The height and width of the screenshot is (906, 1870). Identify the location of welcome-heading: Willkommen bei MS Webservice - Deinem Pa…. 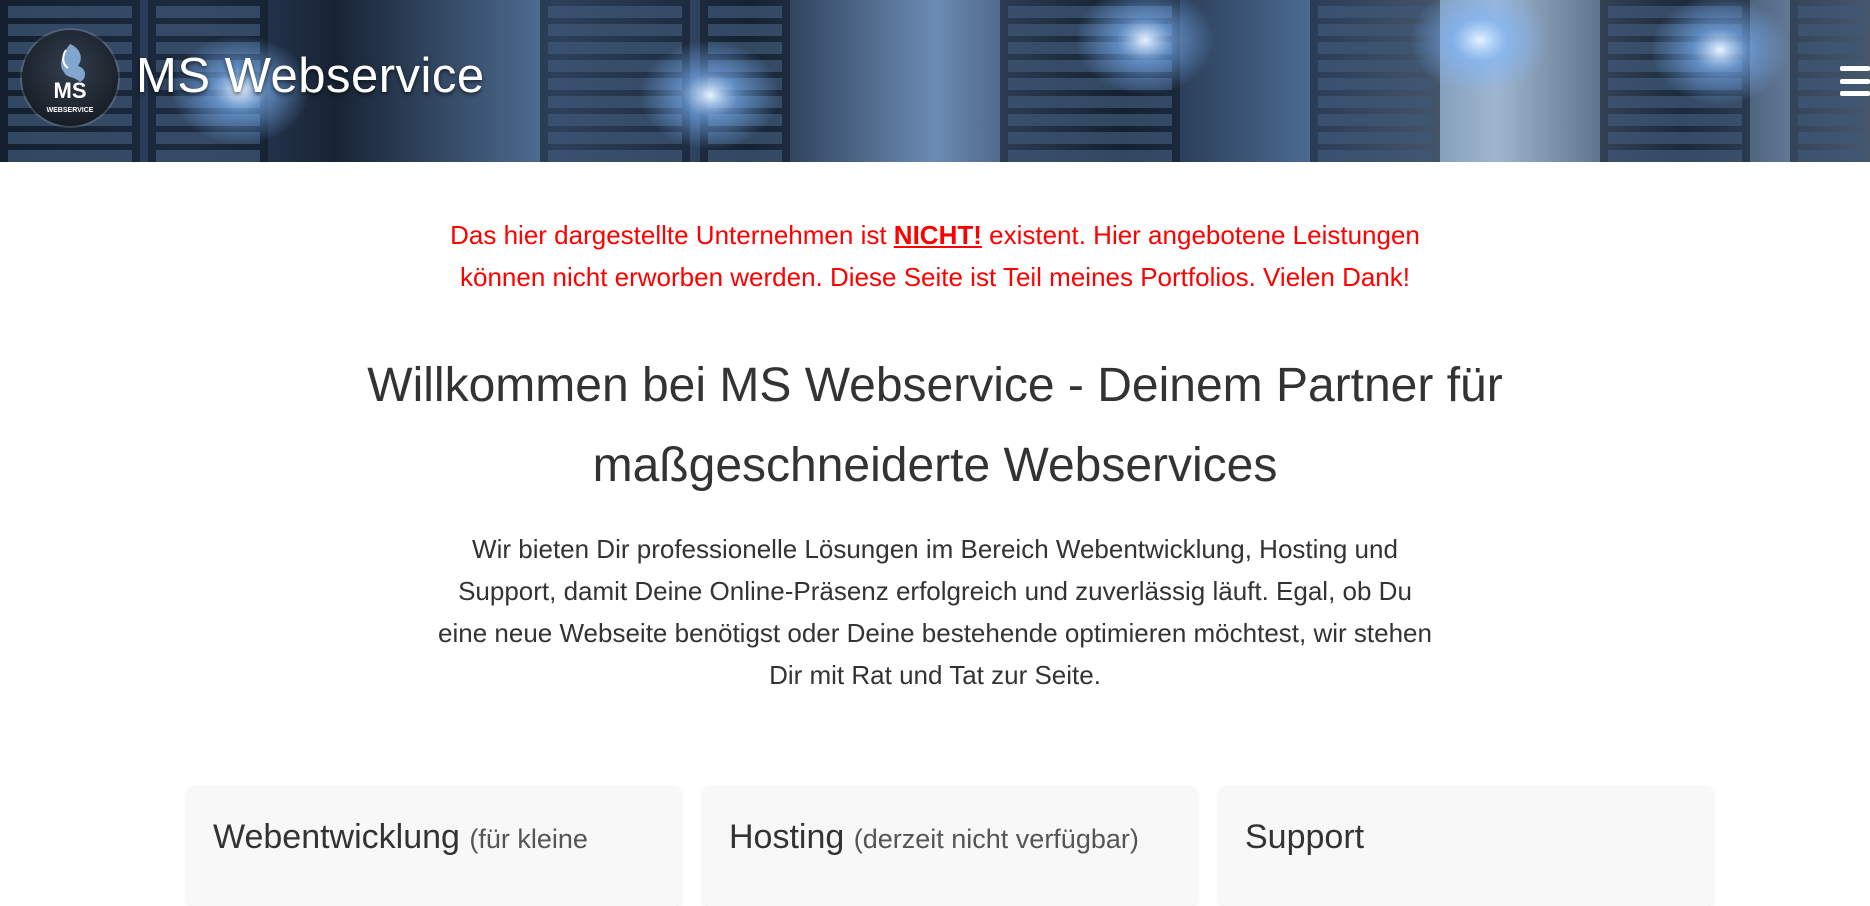
(935, 425).